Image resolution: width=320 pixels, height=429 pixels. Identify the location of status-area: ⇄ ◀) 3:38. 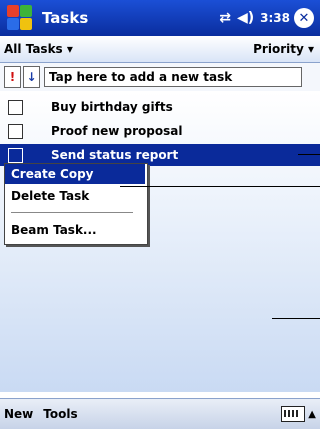
(254, 18).